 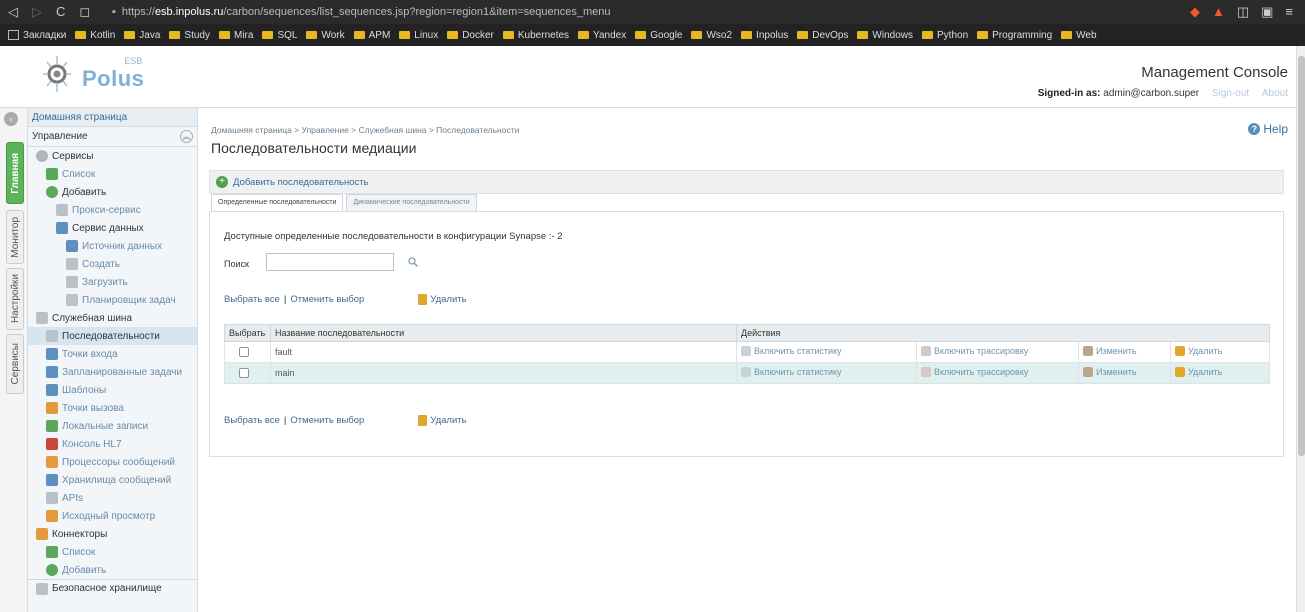 What do you see at coordinates (15, 173) in the screenshot?
I see `tab-main: Главная` at bounding box center [15, 173].